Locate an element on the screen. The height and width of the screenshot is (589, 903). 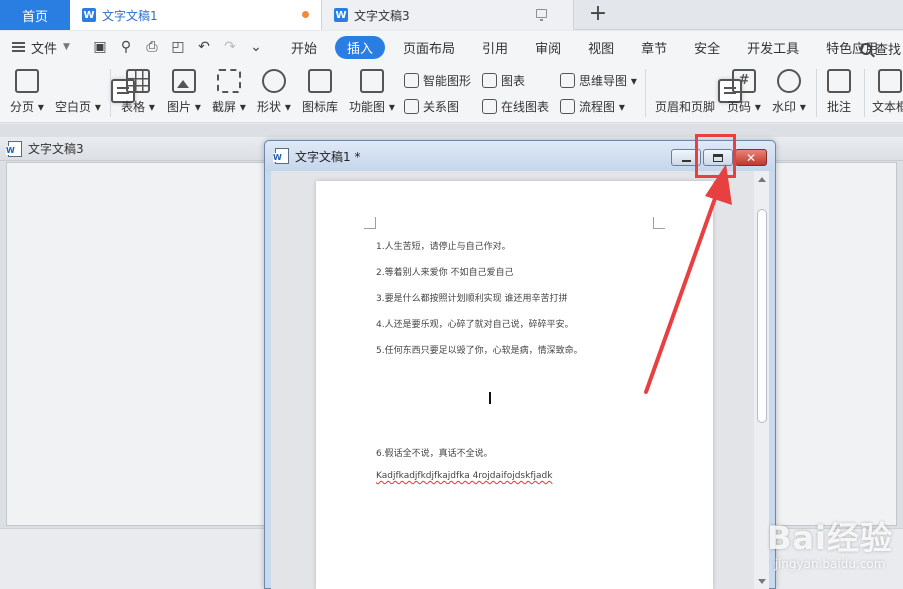
menu-item-start: 开始 is located at coordinates (304, 47).